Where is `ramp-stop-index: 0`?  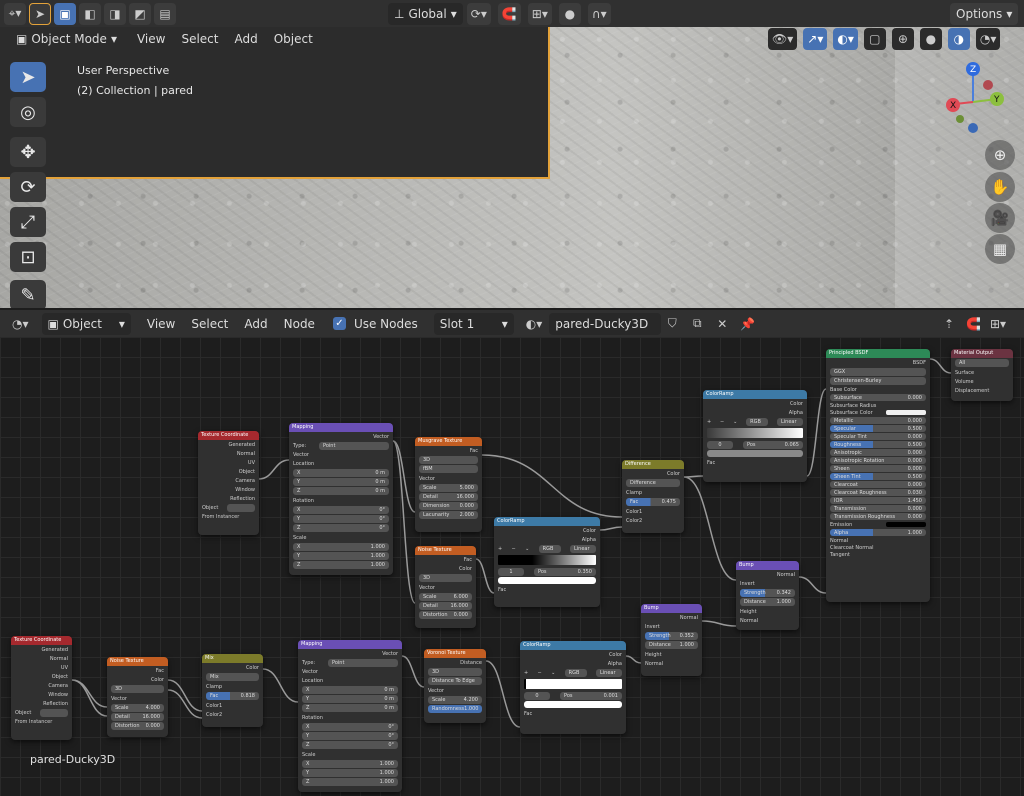 ramp-stop-index: 0 is located at coordinates (720, 444).